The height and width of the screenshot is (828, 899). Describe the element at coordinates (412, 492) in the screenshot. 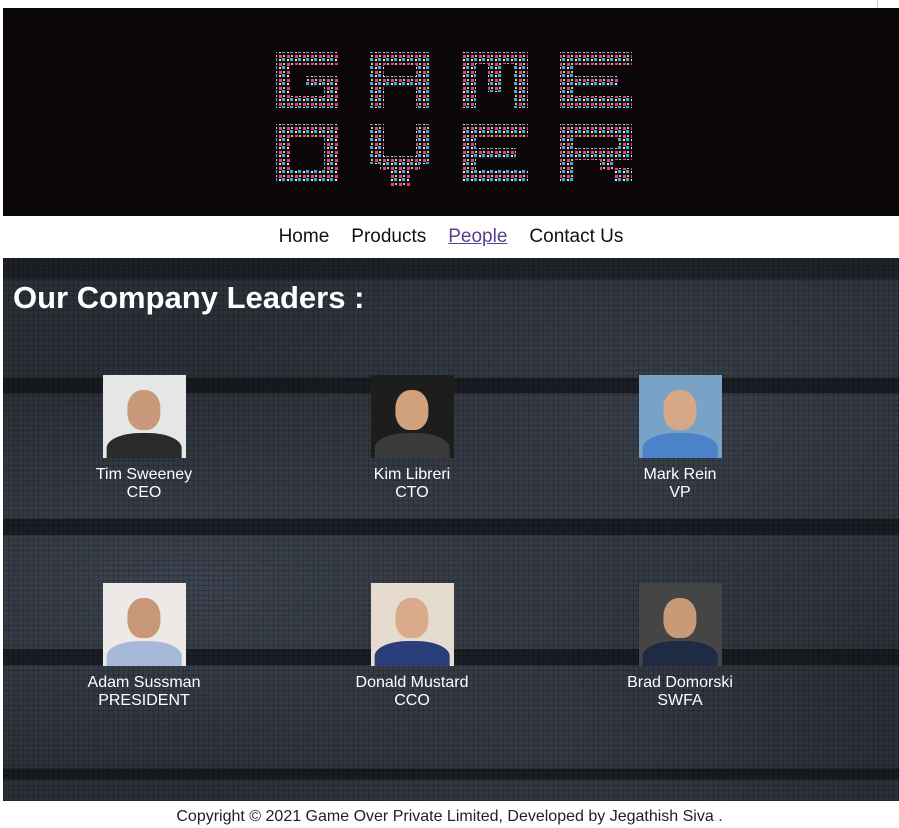

I see `leader-role: CTO` at that location.